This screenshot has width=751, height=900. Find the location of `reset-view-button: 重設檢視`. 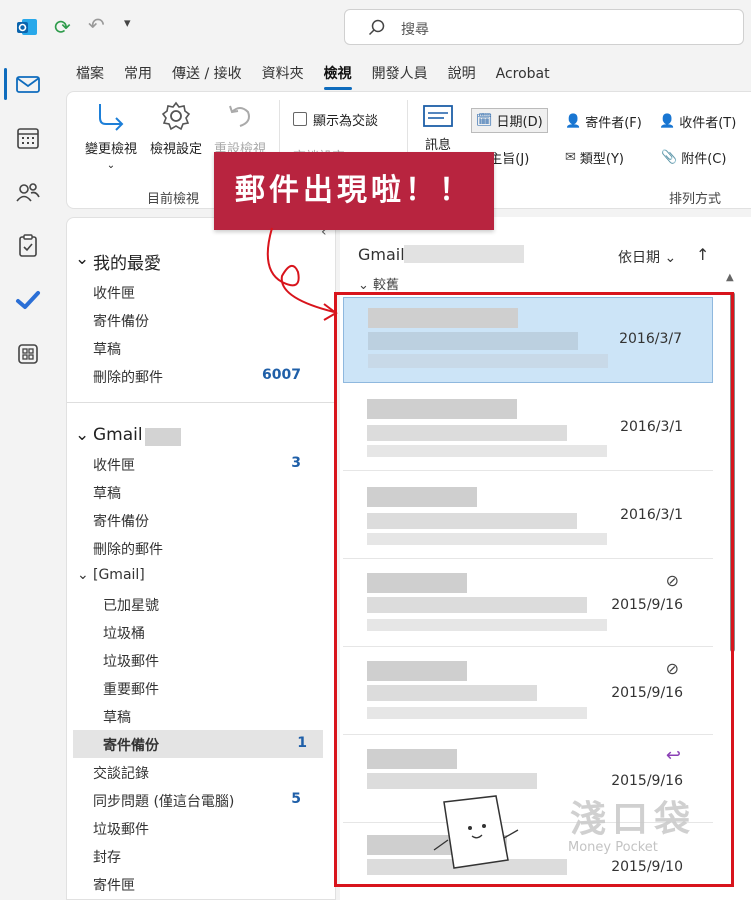

reset-view-button: 重設檢視 is located at coordinates (240, 128).